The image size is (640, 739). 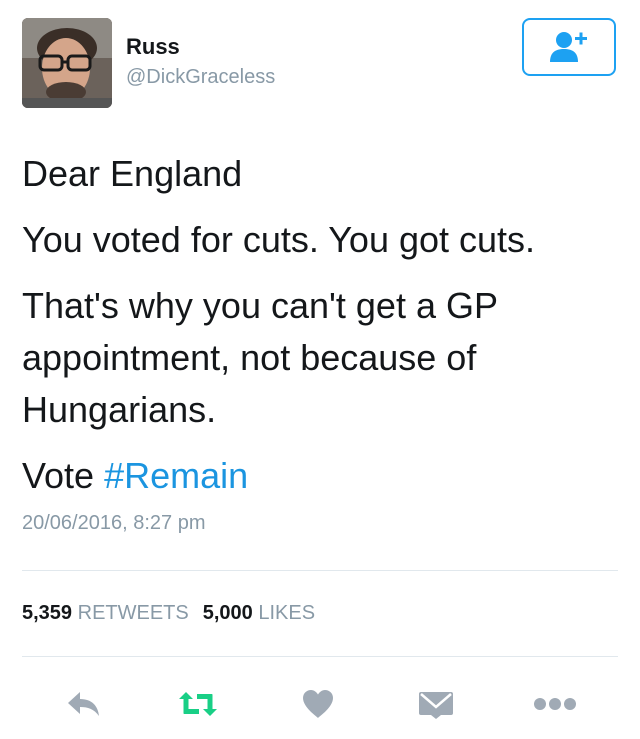 What do you see at coordinates (200, 77) in the screenshot?
I see `user-handle: @DickGraceless` at bounding box center [200, 77].